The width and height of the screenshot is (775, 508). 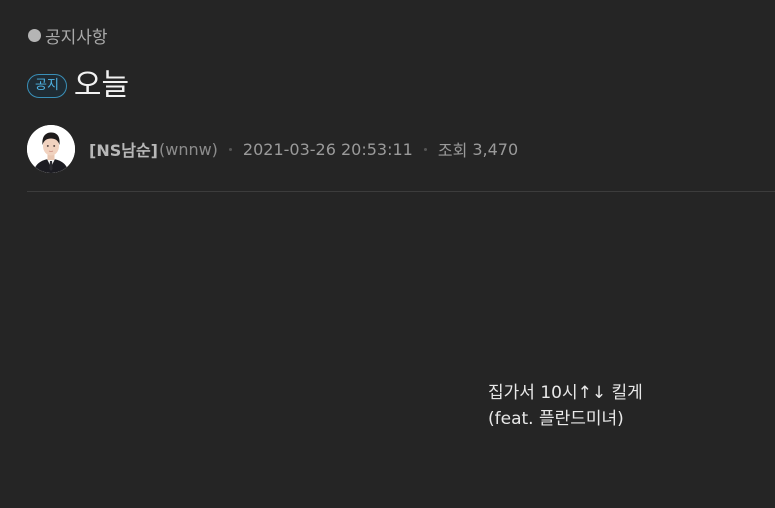 I want to click on content-line: (feat. 플란드미녀), so click(x=556, y=419).